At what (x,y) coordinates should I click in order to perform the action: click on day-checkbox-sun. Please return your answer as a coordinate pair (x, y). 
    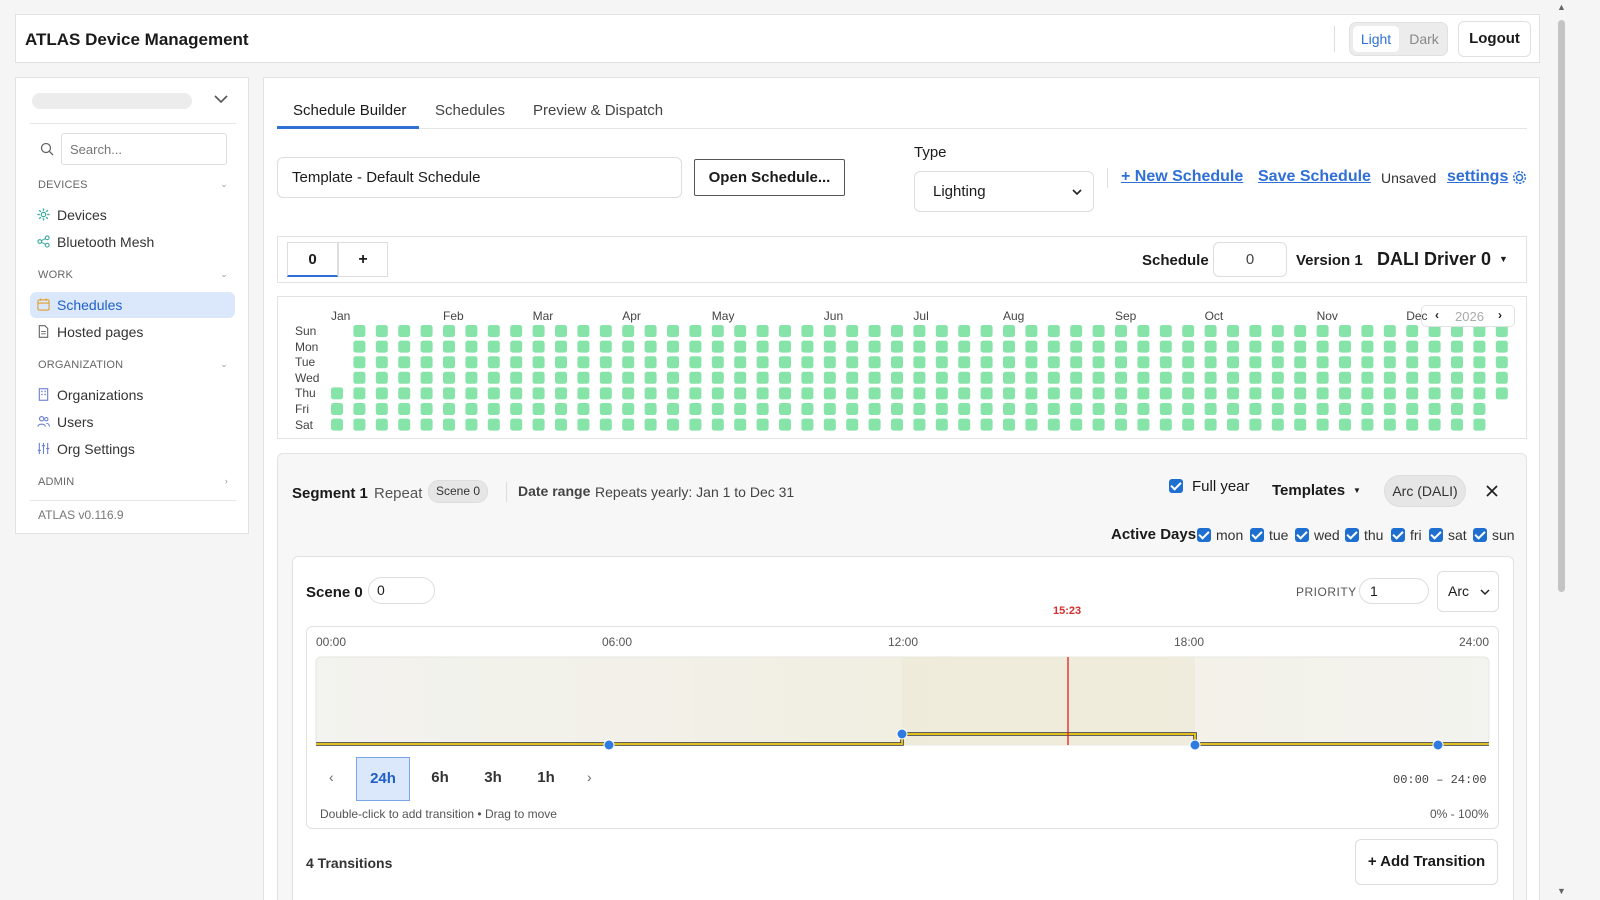
    Looking at the image, I should click on (1480, 535).